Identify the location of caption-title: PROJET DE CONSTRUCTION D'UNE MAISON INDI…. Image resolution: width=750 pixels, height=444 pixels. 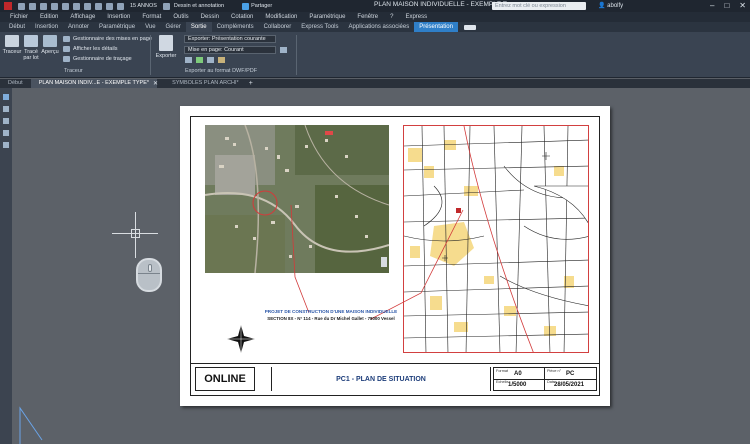
(331, 311).